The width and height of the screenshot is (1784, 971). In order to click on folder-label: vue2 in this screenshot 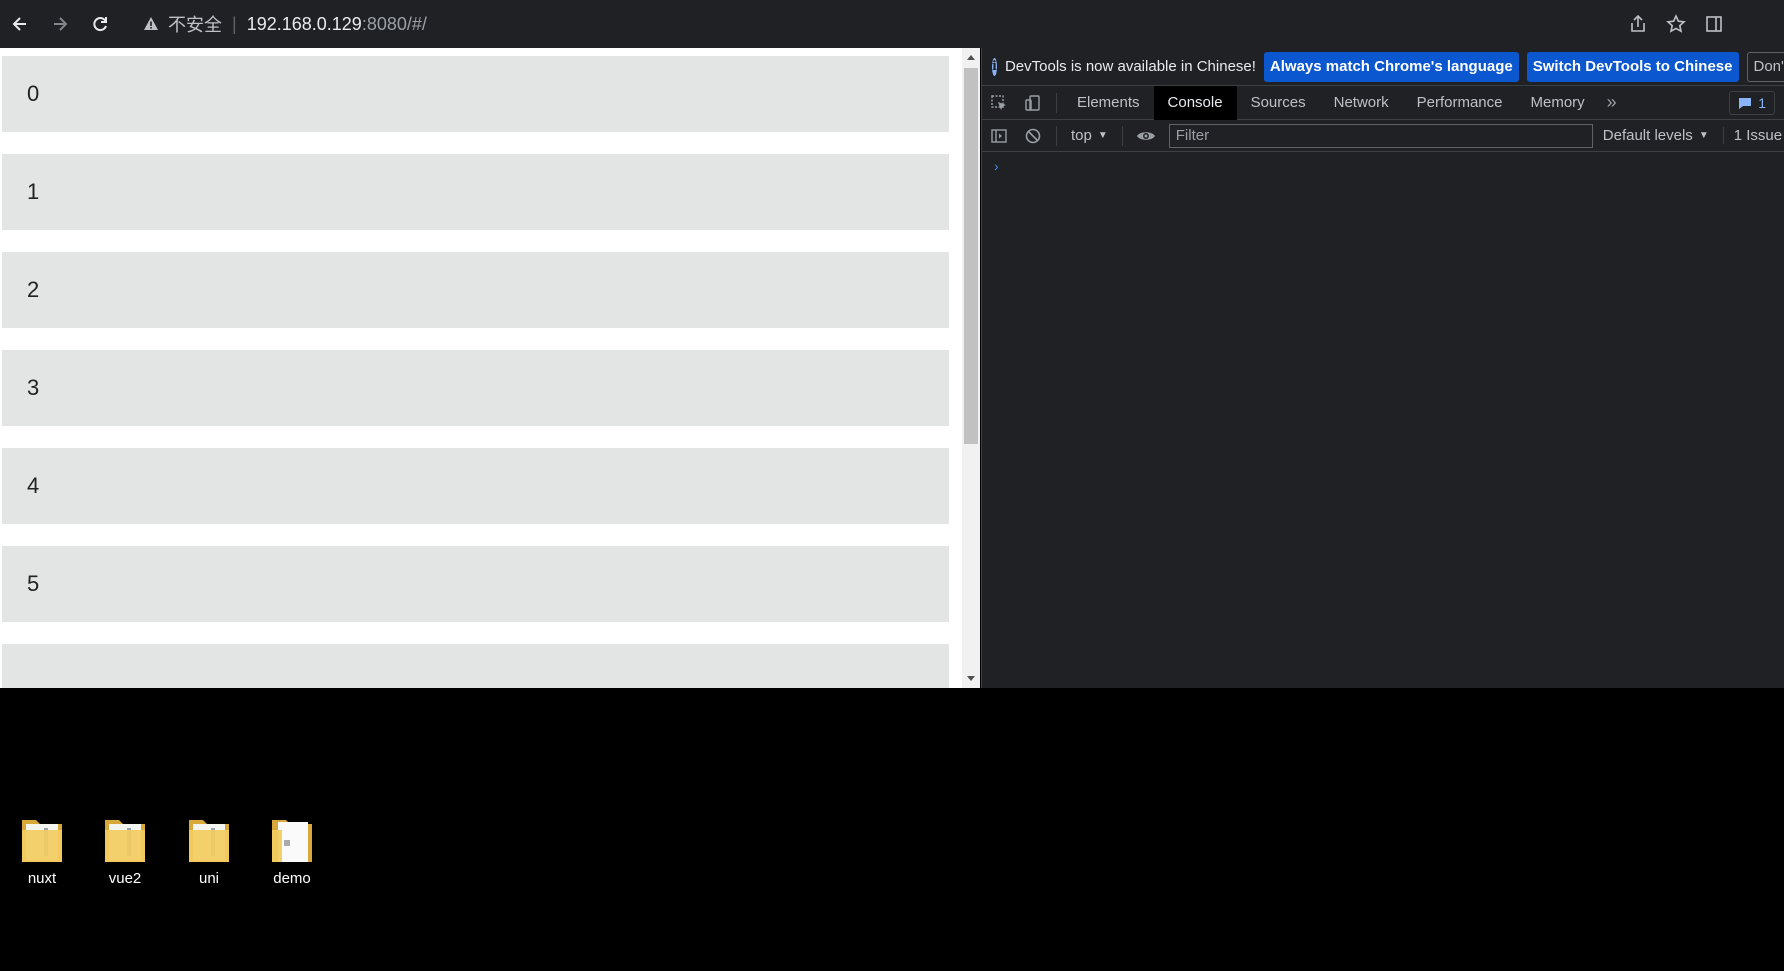, I will do `click(125, 878)`.